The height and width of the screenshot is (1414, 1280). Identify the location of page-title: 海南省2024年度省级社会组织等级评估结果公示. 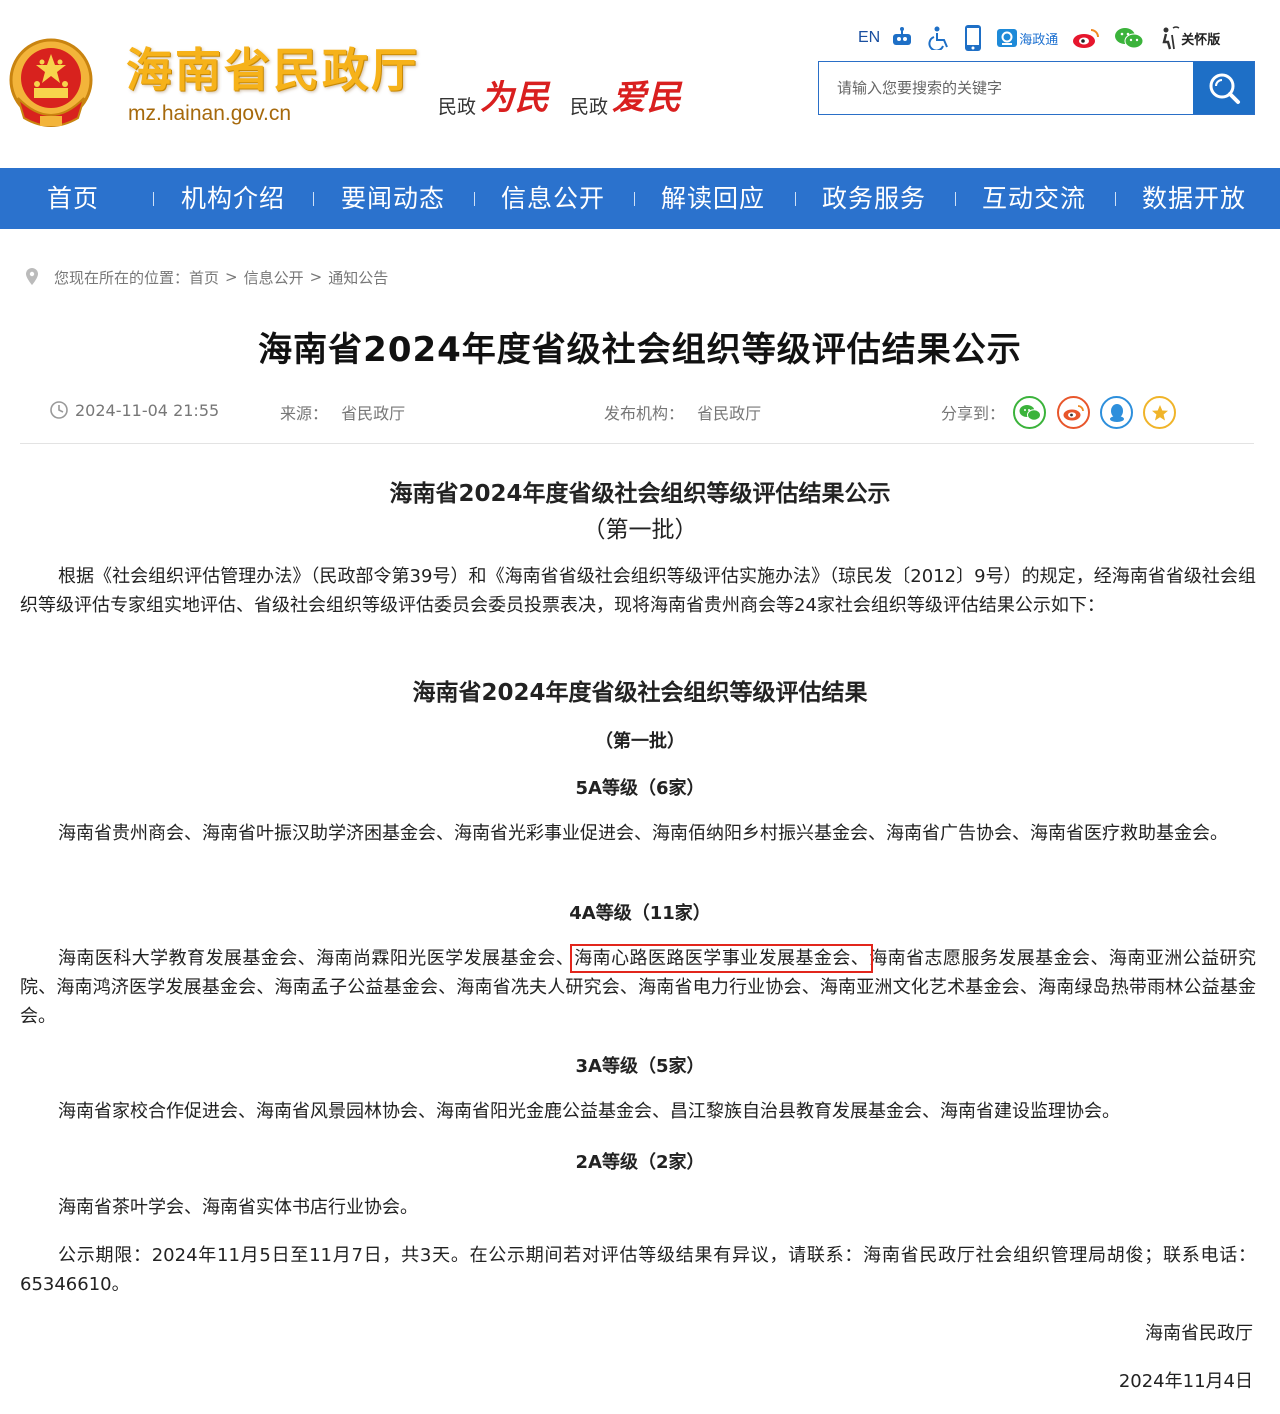
(640, 350).